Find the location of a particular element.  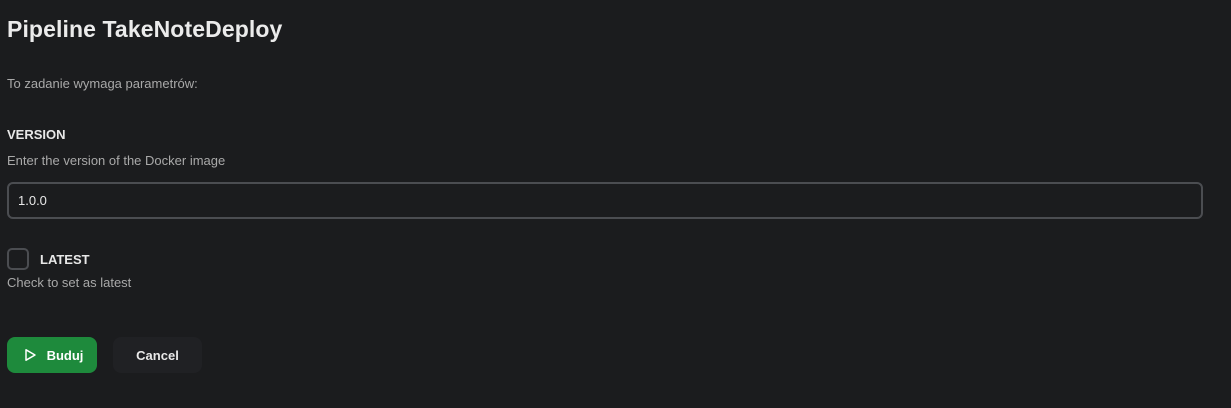

page-title: Pipeline TakeNoteDeploy is located at coordinates (145, 29).